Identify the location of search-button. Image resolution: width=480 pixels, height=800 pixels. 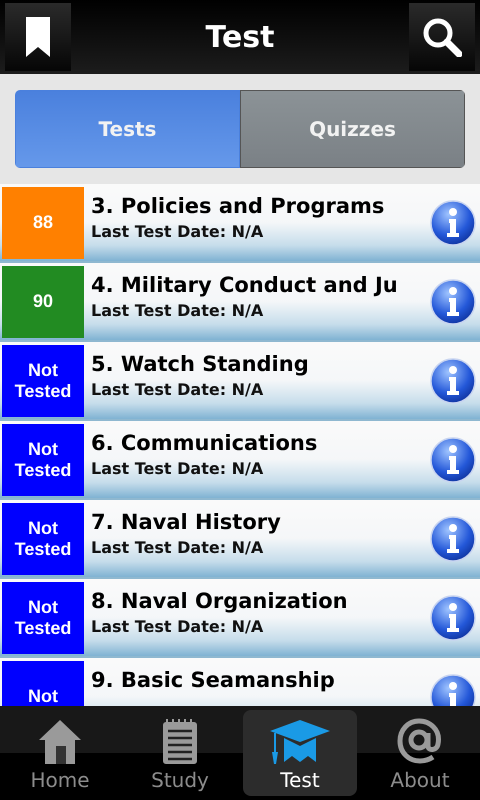
(442, 37).